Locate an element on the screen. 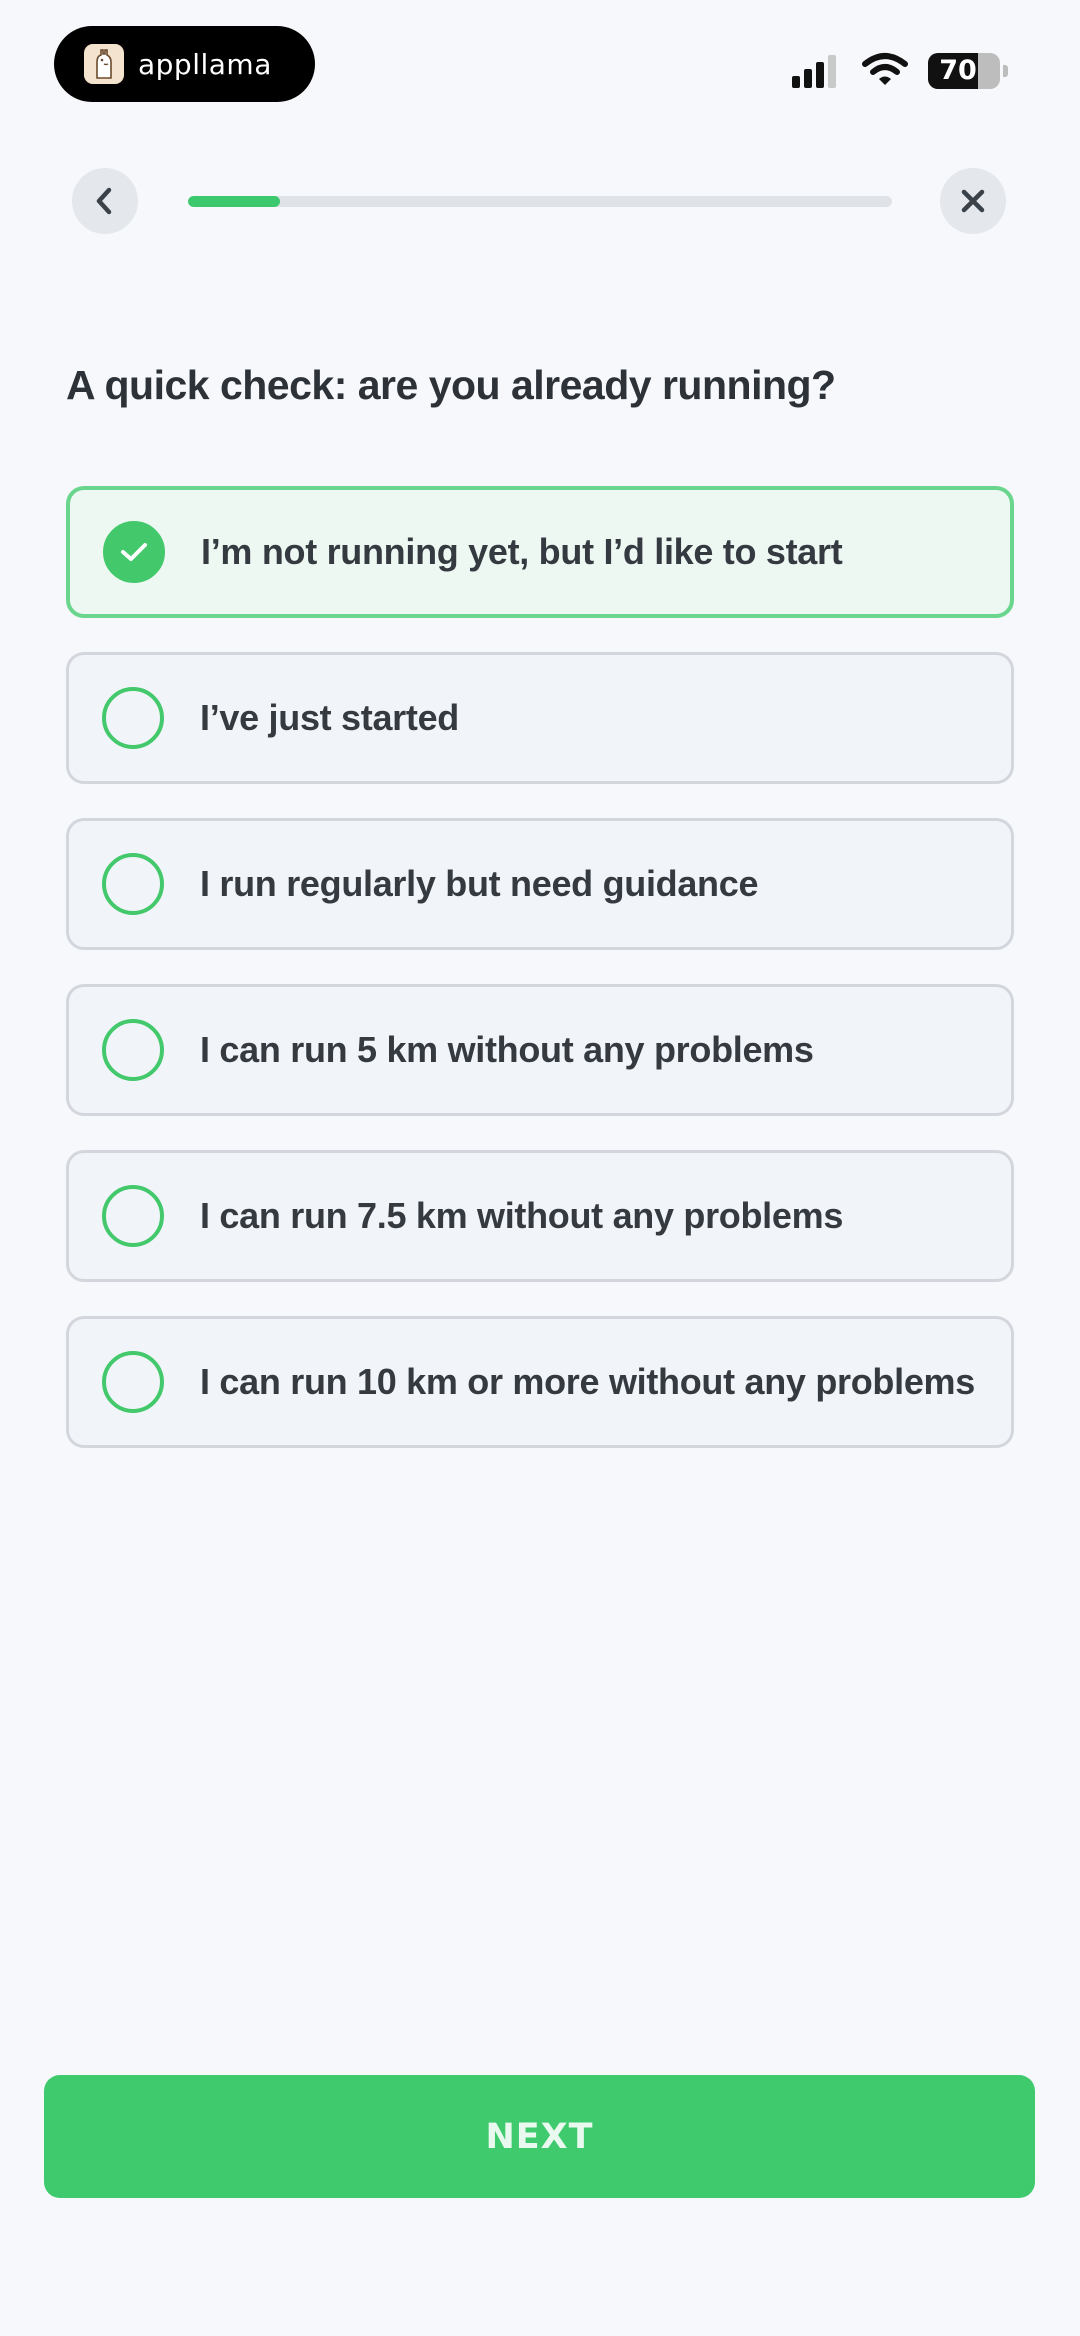 The image size is (1080, 2336). chevron-left-icon is located at coordinates (104, 201).